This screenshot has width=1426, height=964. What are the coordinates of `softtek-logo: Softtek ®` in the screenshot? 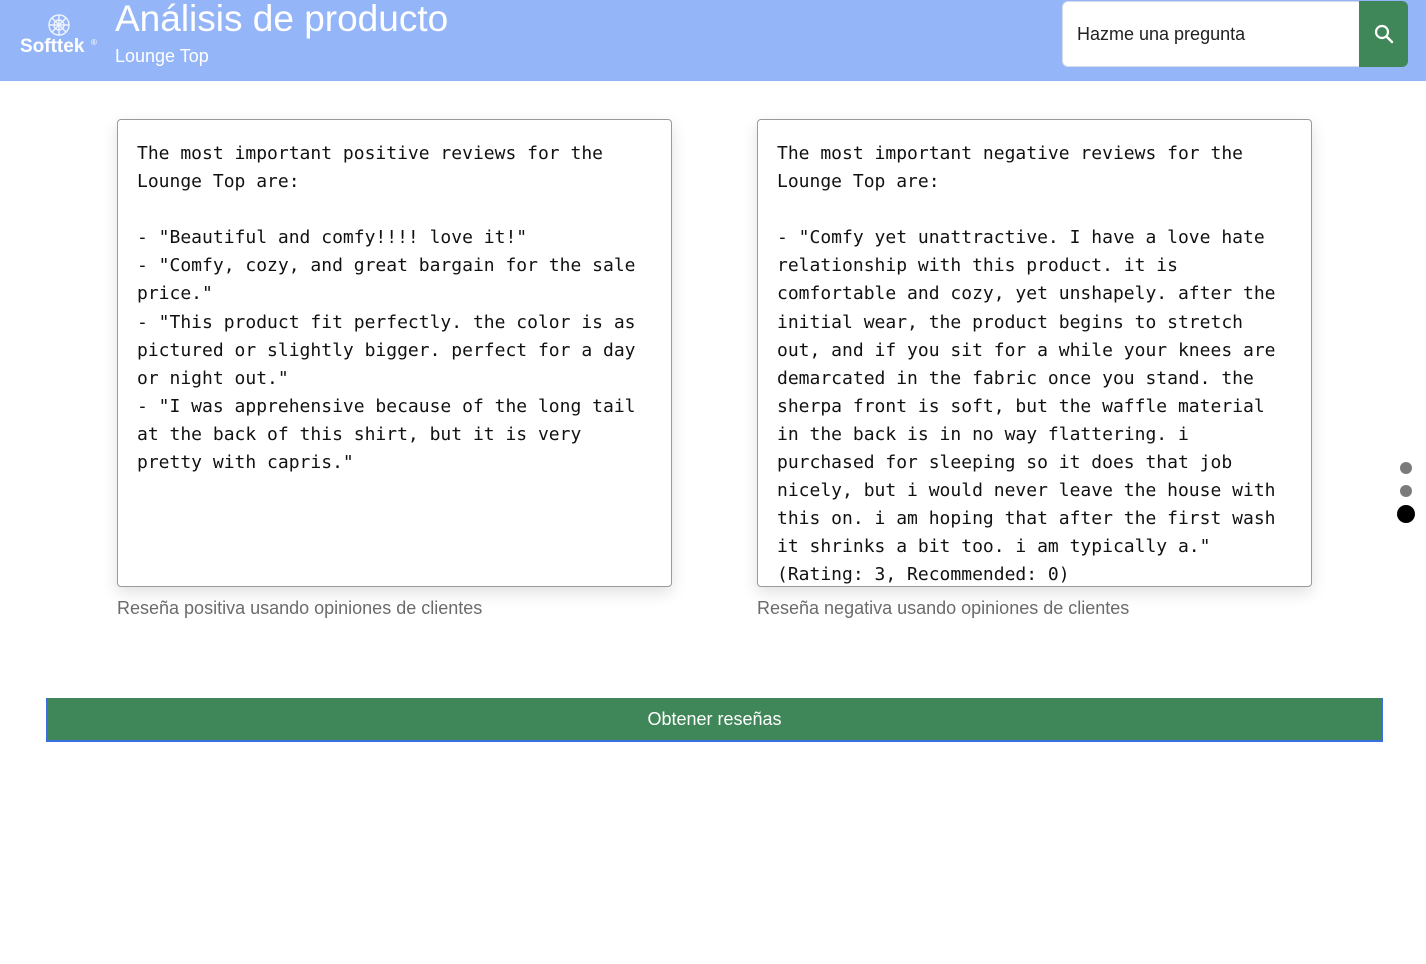 It's located at (59, 36).